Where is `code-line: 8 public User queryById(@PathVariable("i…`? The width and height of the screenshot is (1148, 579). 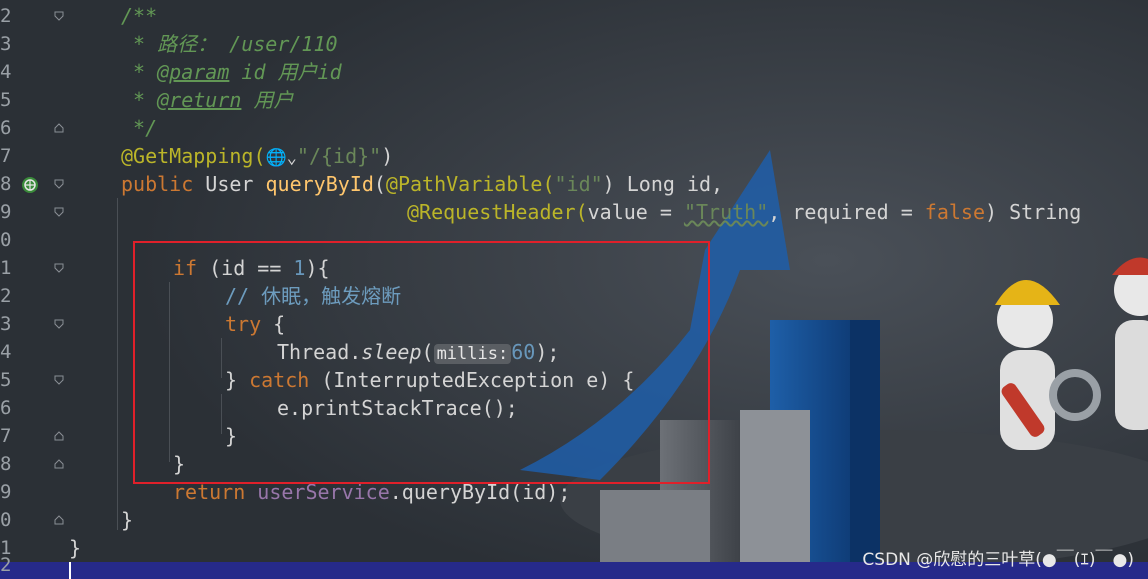
code-line: 8 public User queryById(@PathVariable("i… is located at coordinates (574, 184).